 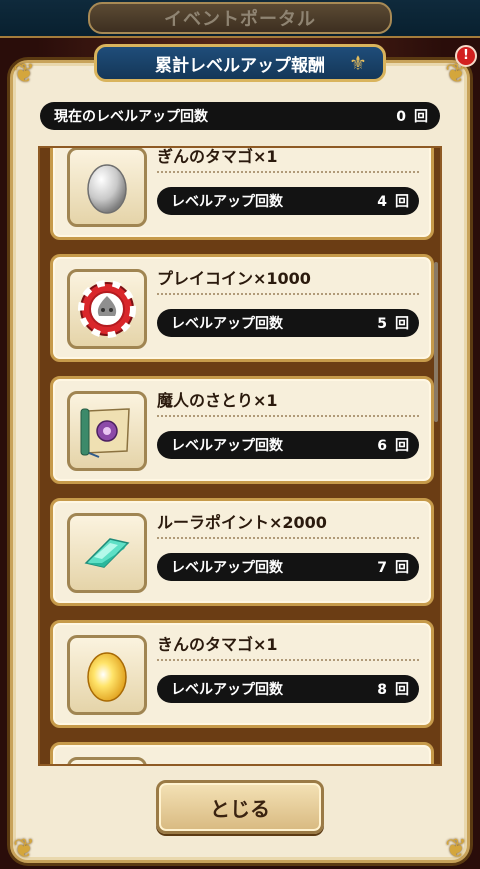 What do you see at coordinates (240, 63) in the screenshot?
I see `dialog-title: 累計レベルアップ報酬` at bounding box center [240, 63].